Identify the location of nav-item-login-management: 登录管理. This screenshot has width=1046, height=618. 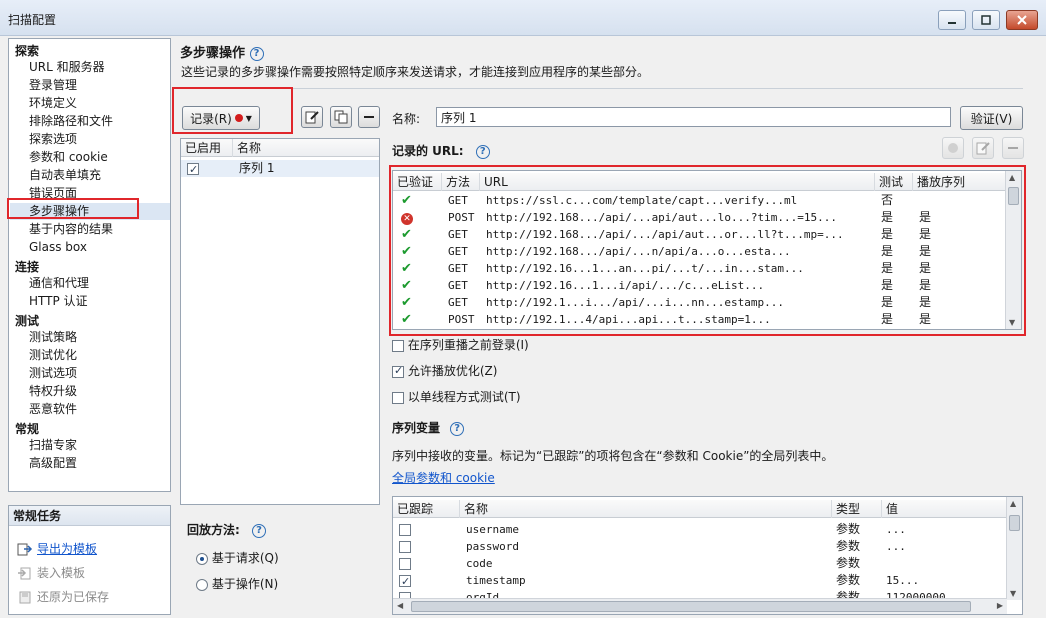
(53, 85).